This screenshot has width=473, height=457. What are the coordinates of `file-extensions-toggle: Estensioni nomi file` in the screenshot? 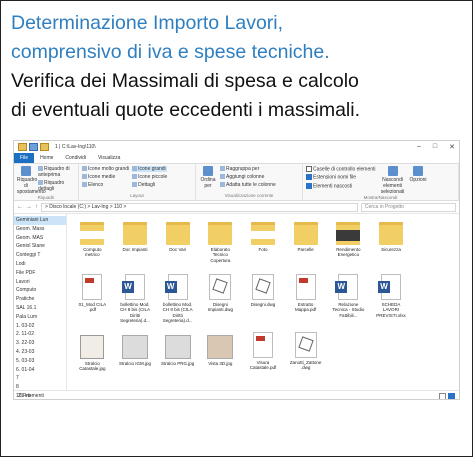 It's located at (341, 177).